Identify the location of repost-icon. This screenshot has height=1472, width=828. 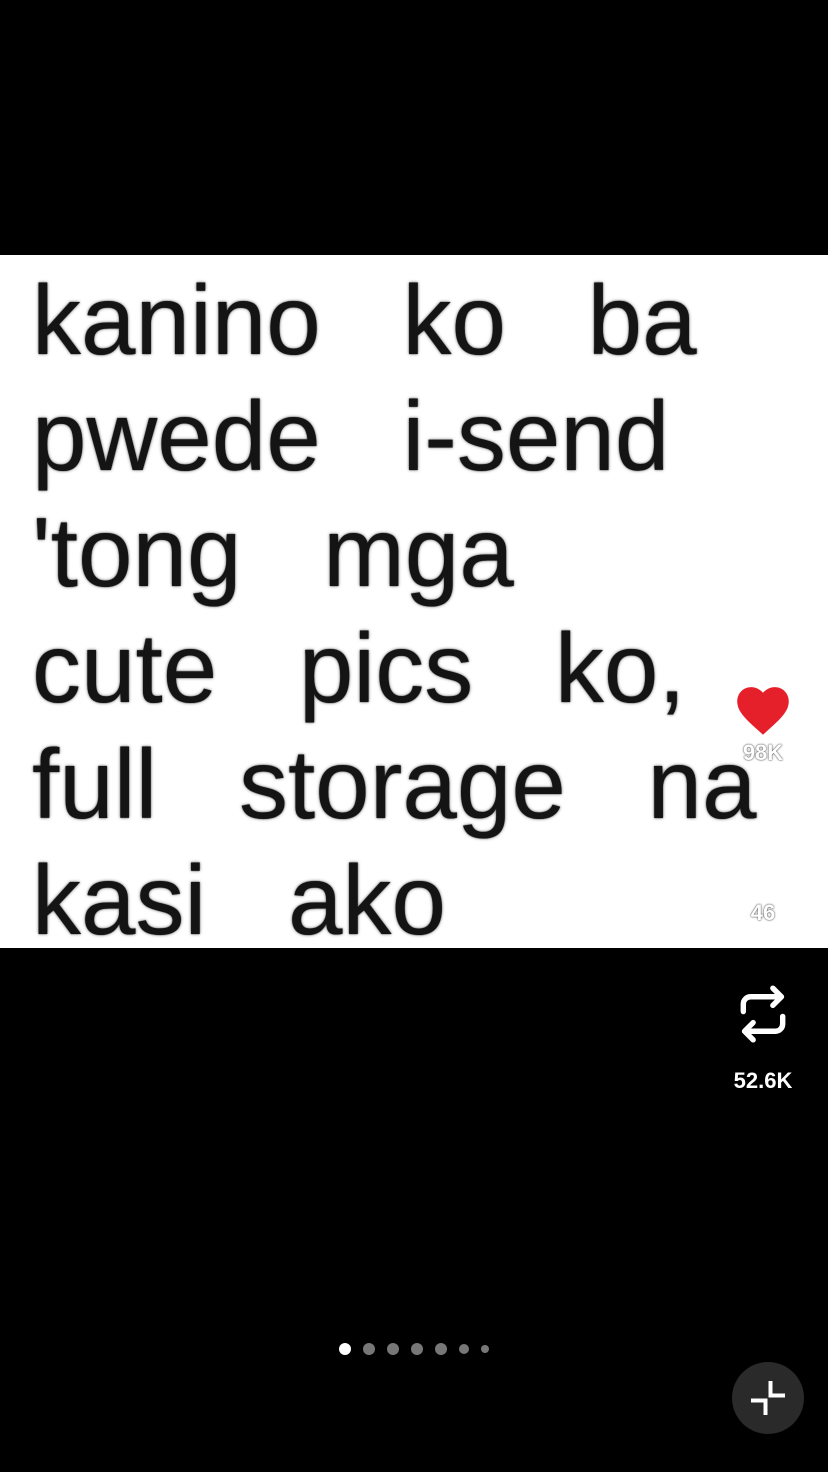
(763, 1014).